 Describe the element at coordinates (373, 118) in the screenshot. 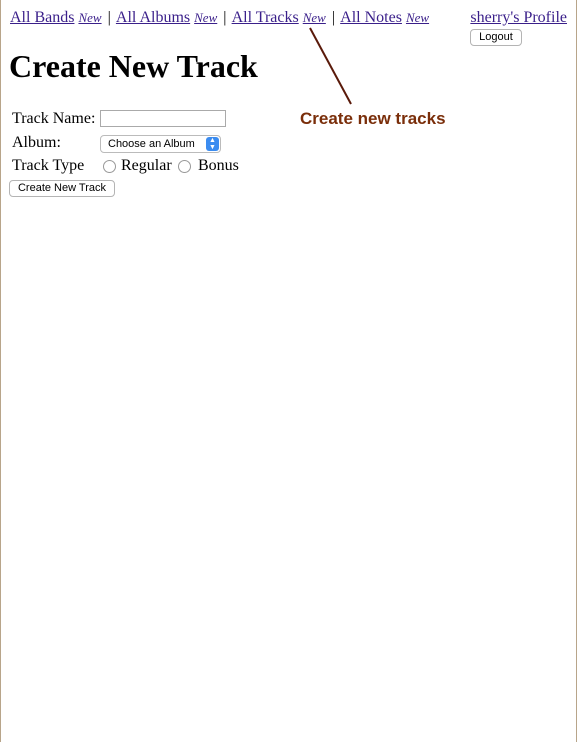

I see `annotation-label: Create new tracks` at that location.